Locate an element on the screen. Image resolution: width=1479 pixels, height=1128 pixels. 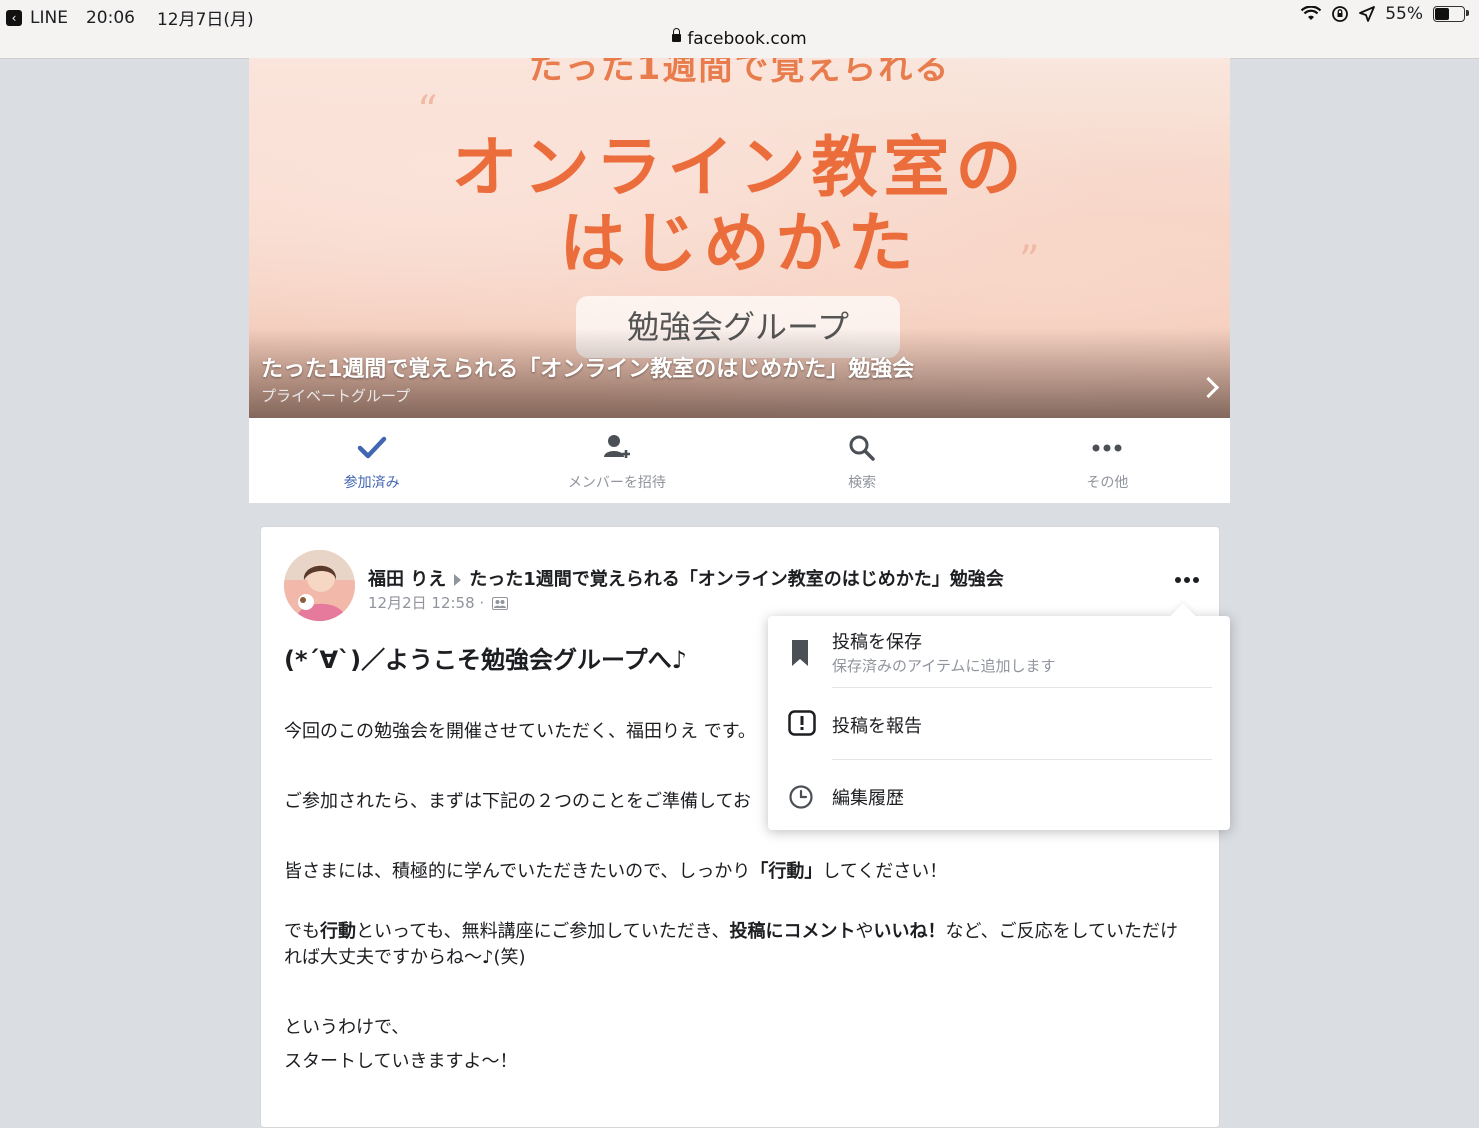
back-to-app-icon: ‹ is located at coordinates (14, 17).